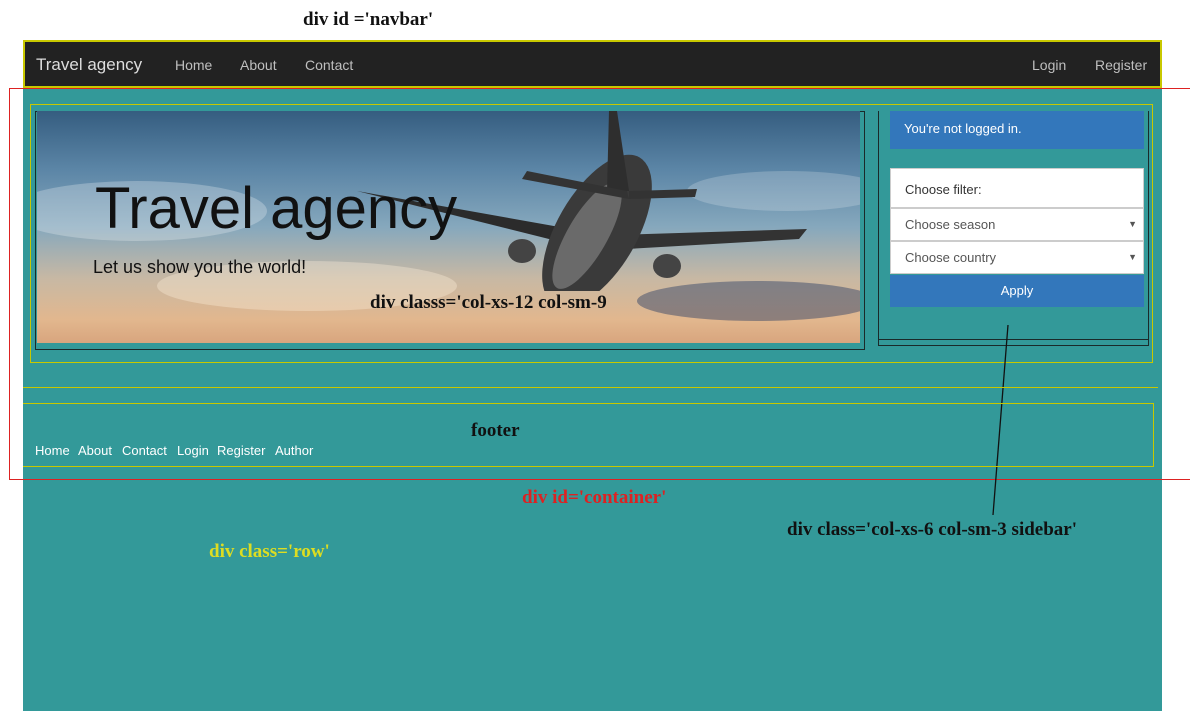 The height and width of the screenshot is (711, 1190). What do you see at coordinates (488, 302) in the screenshot?
I see `col-annotation: div classs='col-xs-12 col-sm-9` at bounding box center [488, 302].